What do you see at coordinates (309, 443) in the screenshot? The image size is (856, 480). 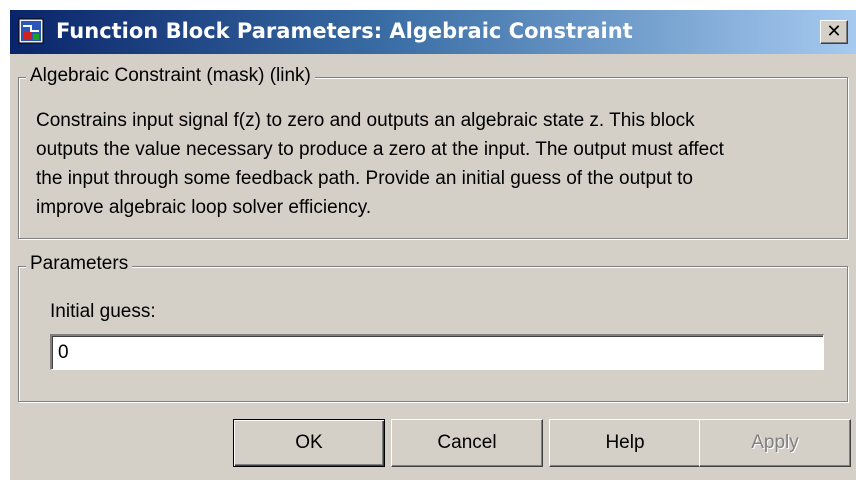 I see `ok-button: OK` at bounding box center [309, 443].